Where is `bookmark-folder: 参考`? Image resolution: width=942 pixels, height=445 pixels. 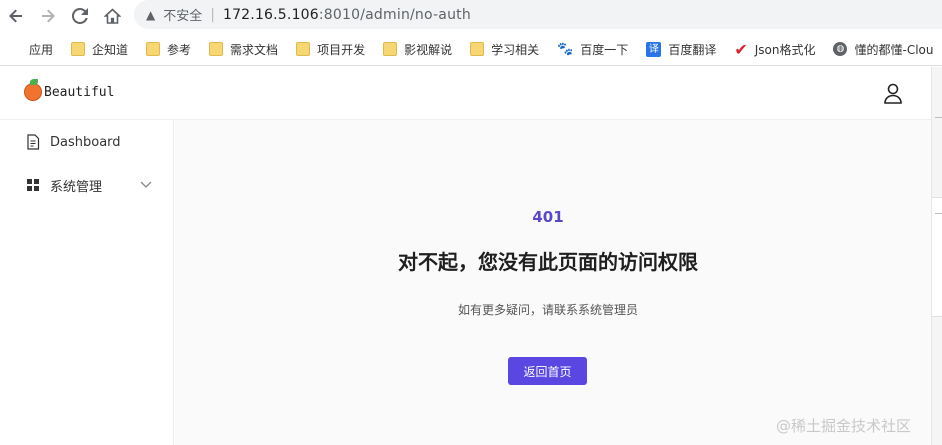
bookmark-folder: 参考 is located at coordinates (168, 49).